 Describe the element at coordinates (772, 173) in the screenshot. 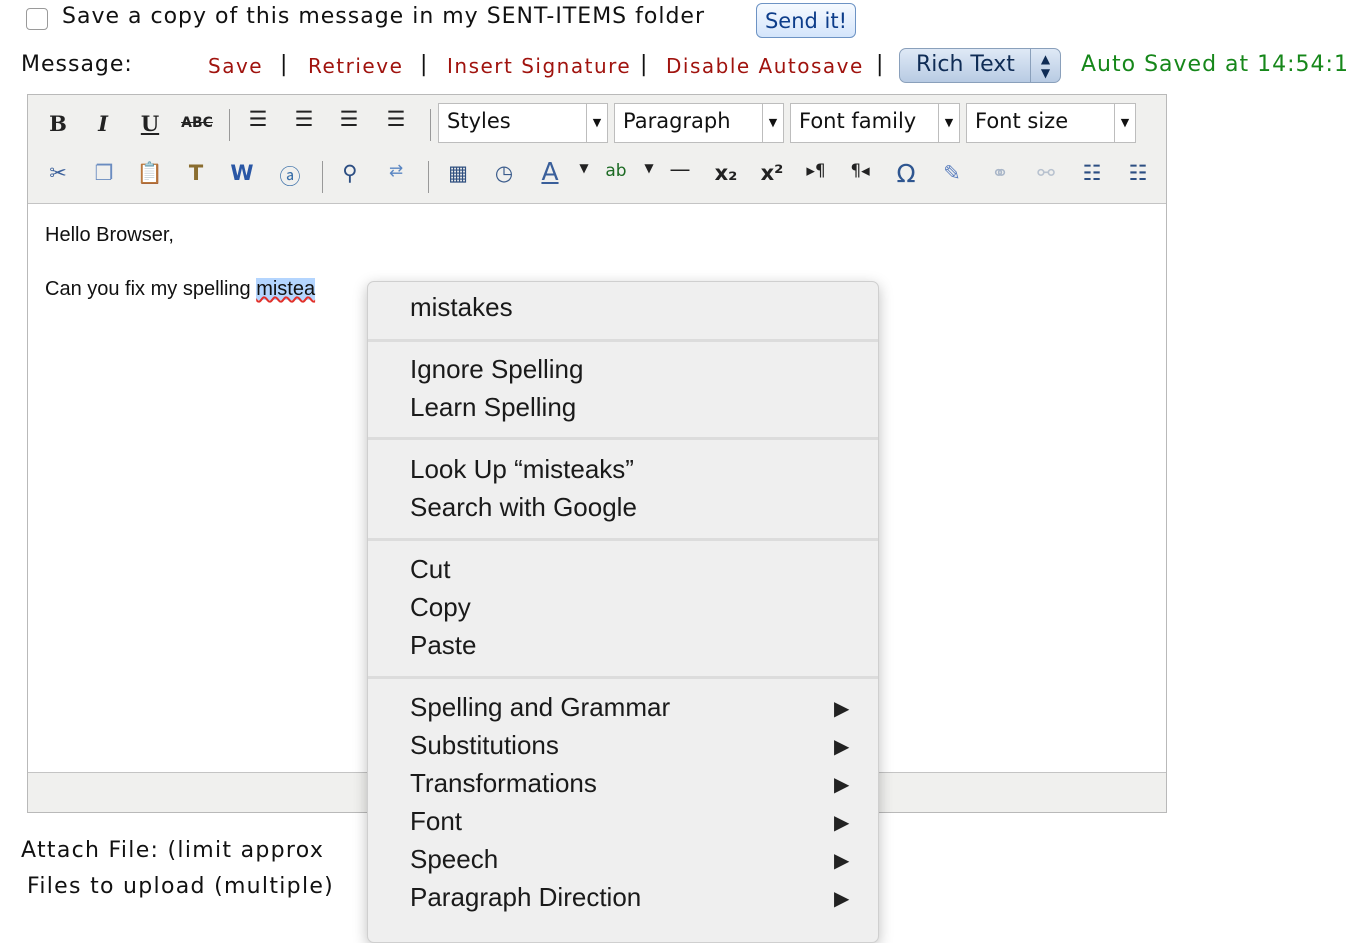

I see `superscript-icon: x²` at that location.